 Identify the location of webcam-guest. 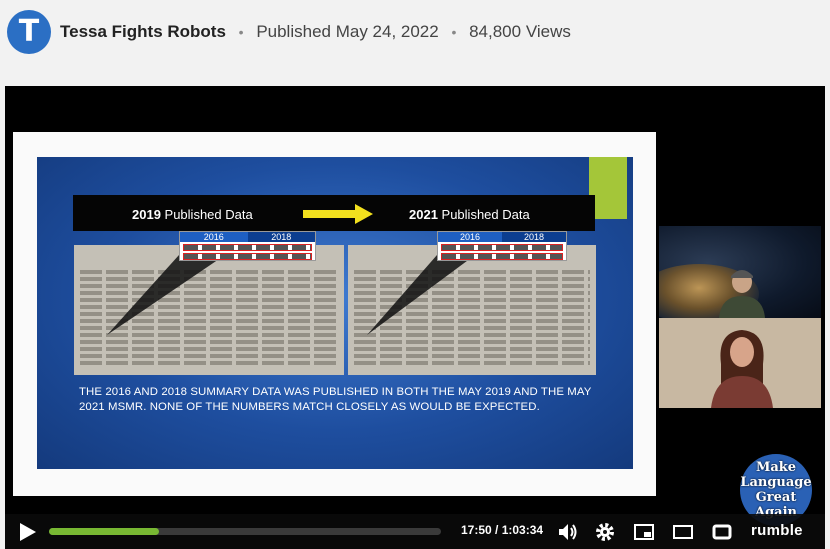
(740, 363).